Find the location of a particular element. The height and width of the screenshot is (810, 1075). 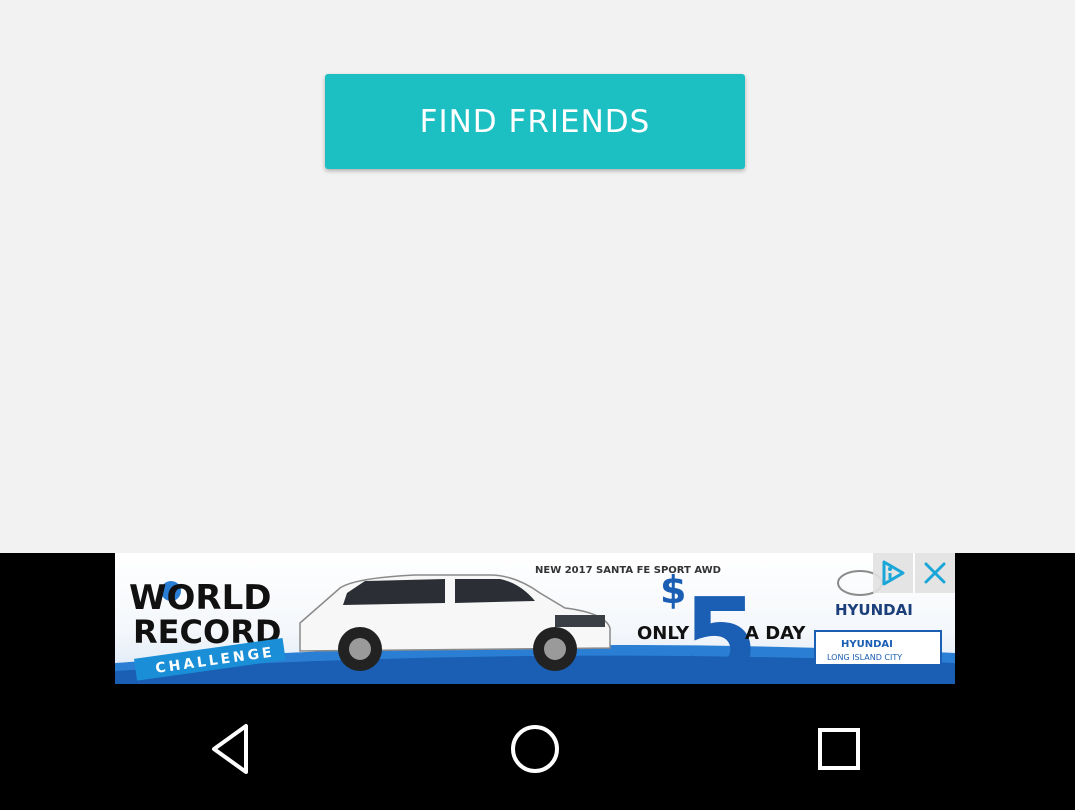

find-friends-button: FIND FRIENDS is located at coordinates (535, 121).